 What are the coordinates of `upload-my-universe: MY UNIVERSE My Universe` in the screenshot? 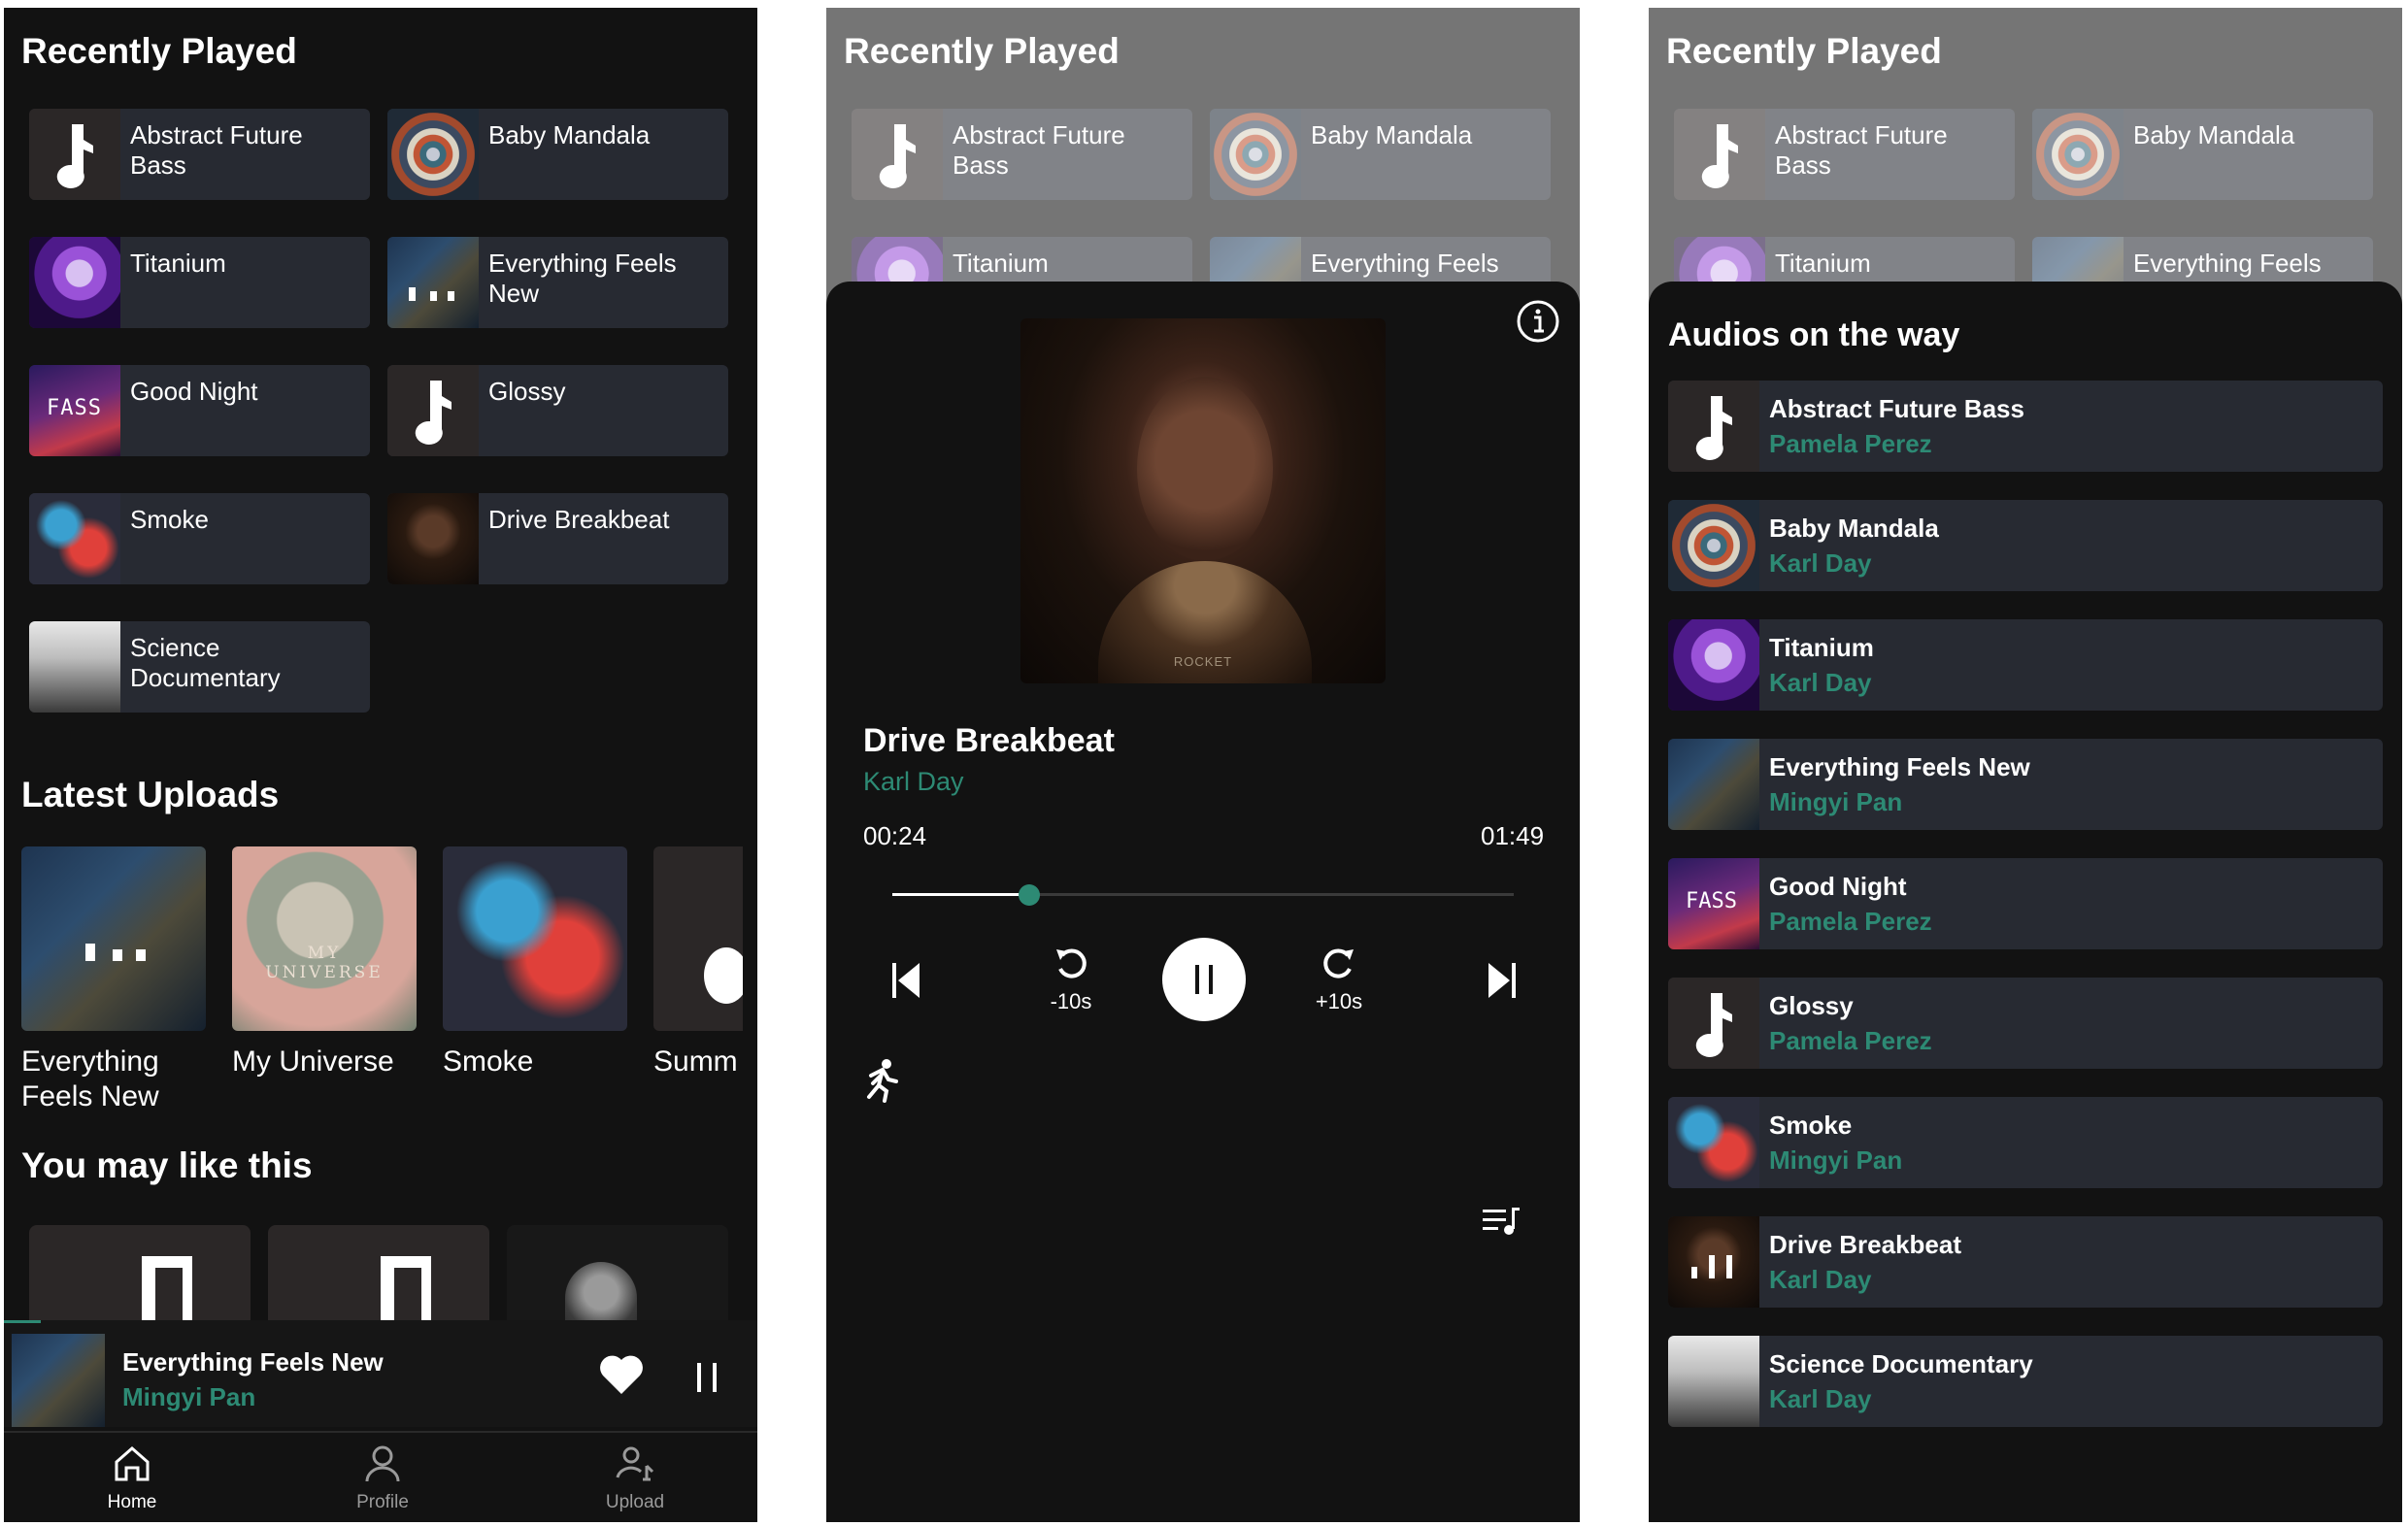 It's located at (324, 963).